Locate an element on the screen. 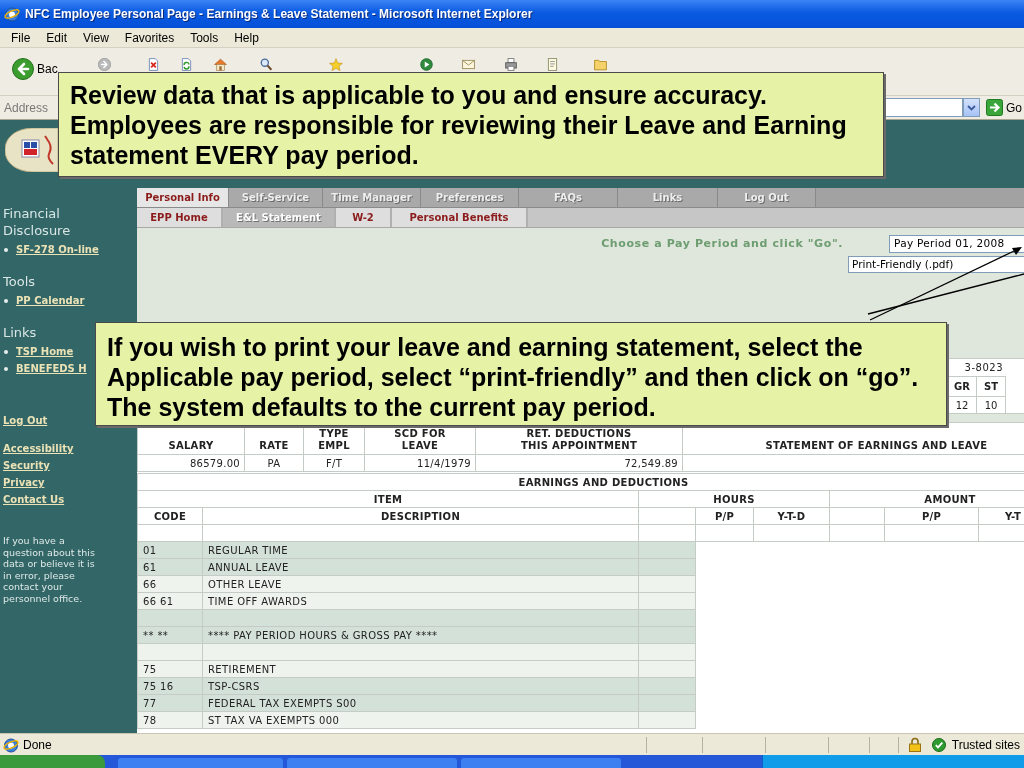  document-icon is located at coordinates (552, 64).